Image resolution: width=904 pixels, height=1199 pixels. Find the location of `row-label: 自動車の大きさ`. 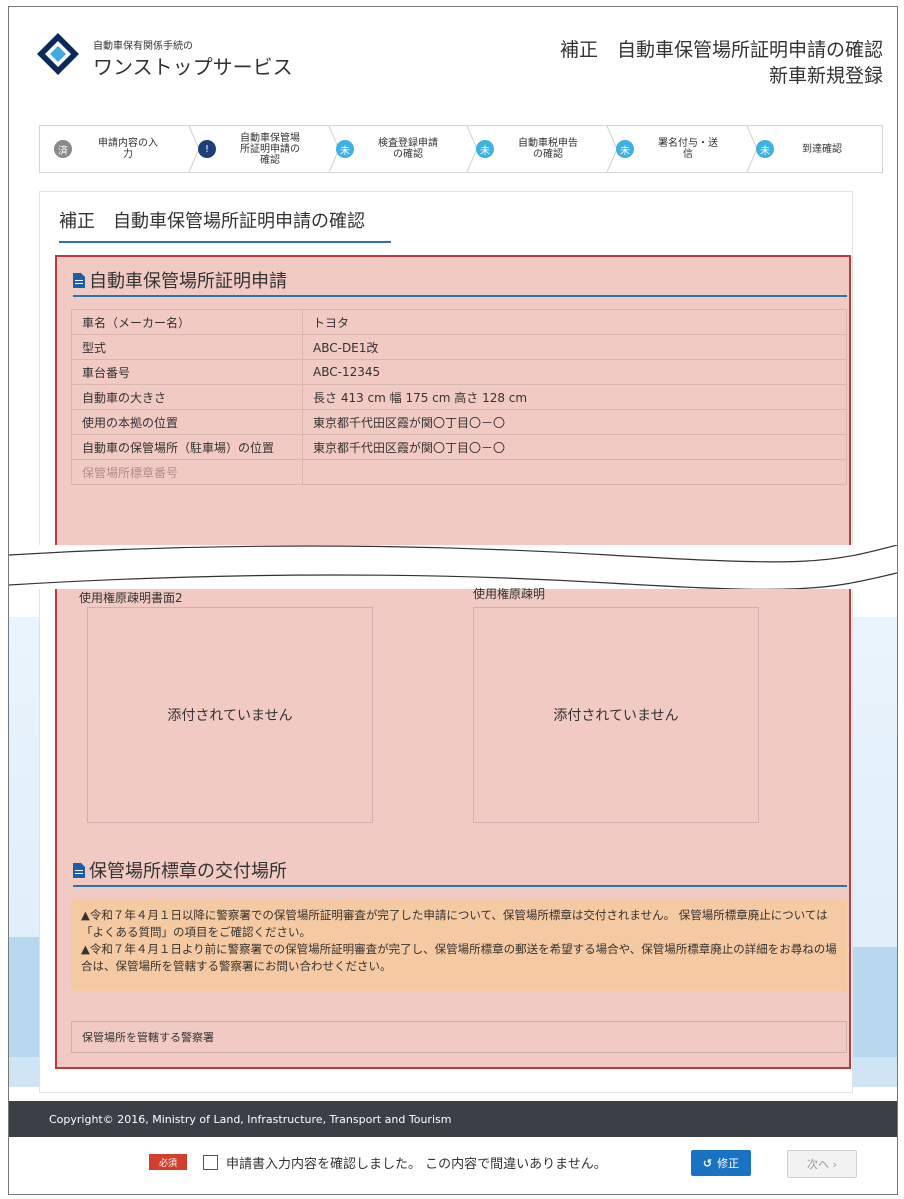

row-label: 自動車の大きさ is located at coordinates (187, 397).